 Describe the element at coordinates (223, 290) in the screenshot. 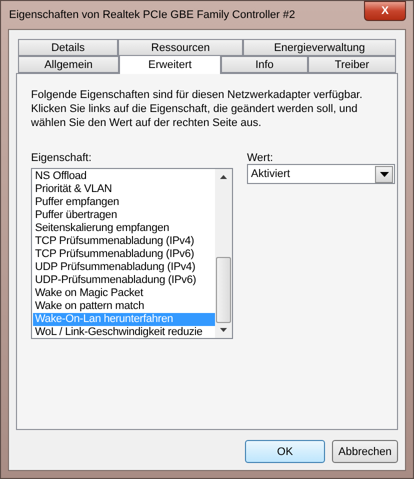

I see `scroll-thumb` at that location.